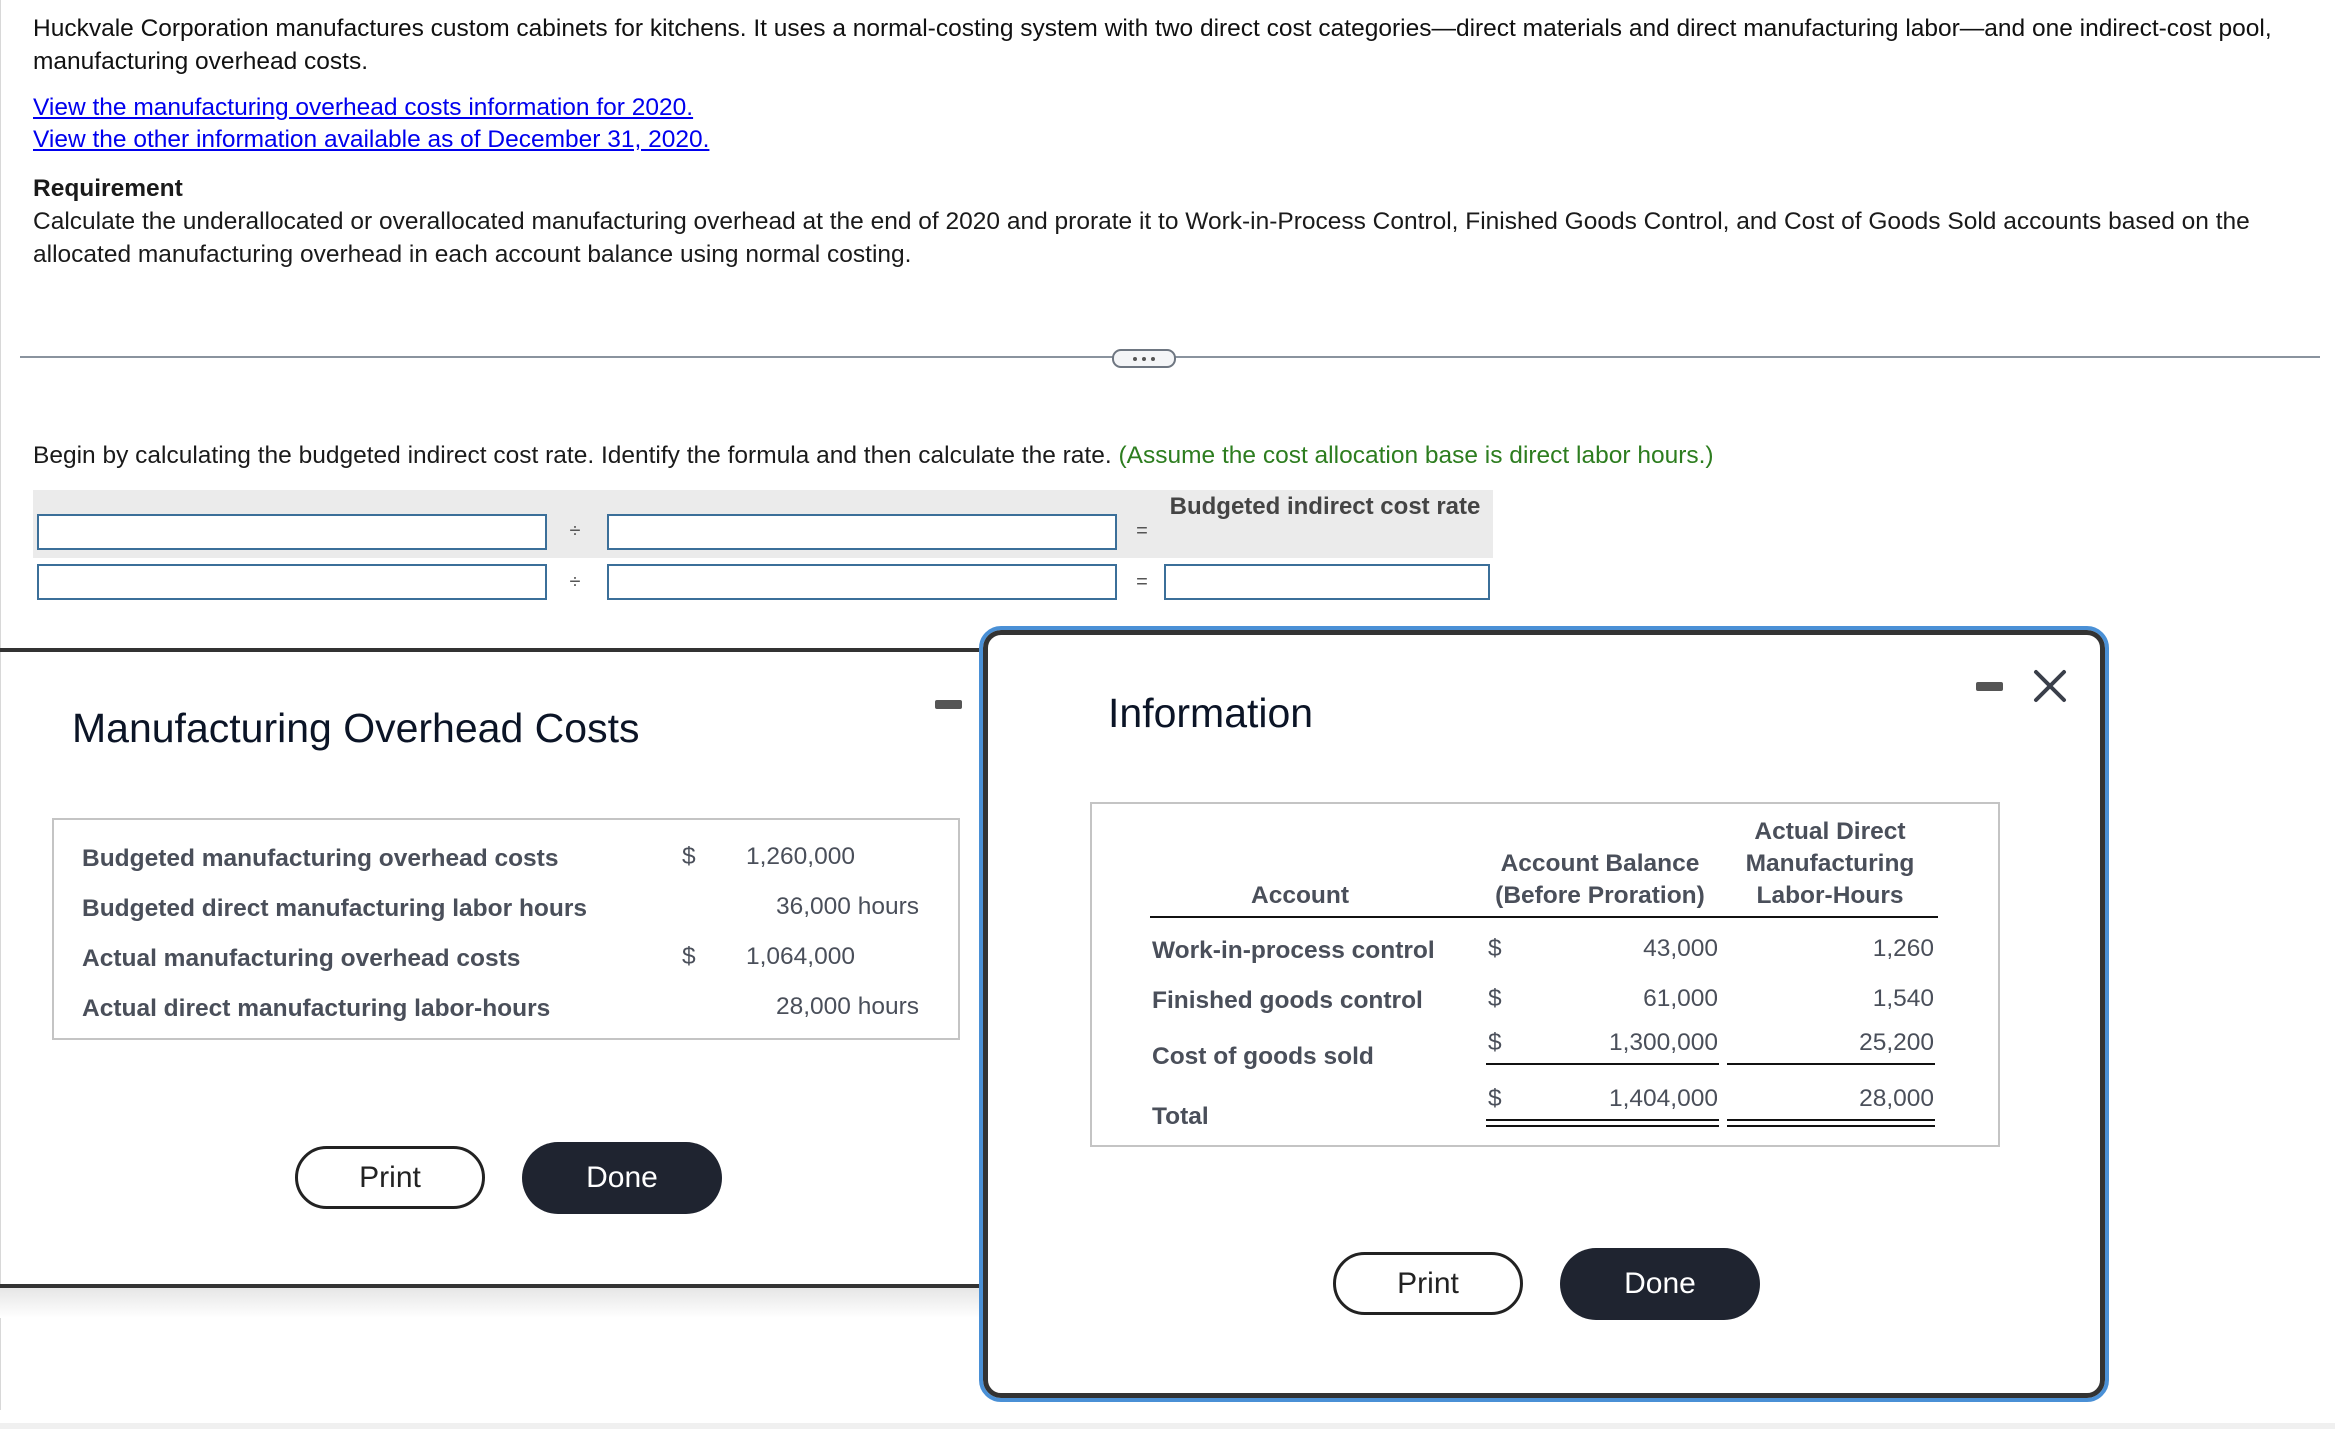 The height and width of the screenshot is (1429, 2335). I want to click on formula-numerator-label-input, so click(292, 532).